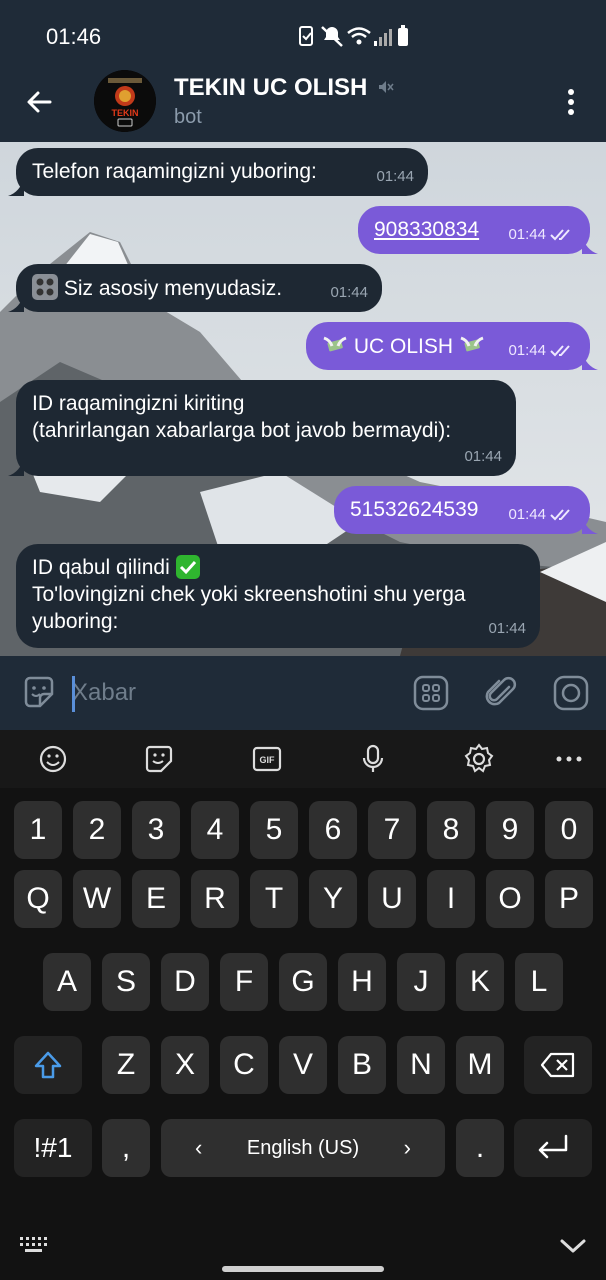 The image size is (606, 1280). Describe the element at coordinates (414, 509) in the screenshot. I see `message-text: 51532624539` at that location.